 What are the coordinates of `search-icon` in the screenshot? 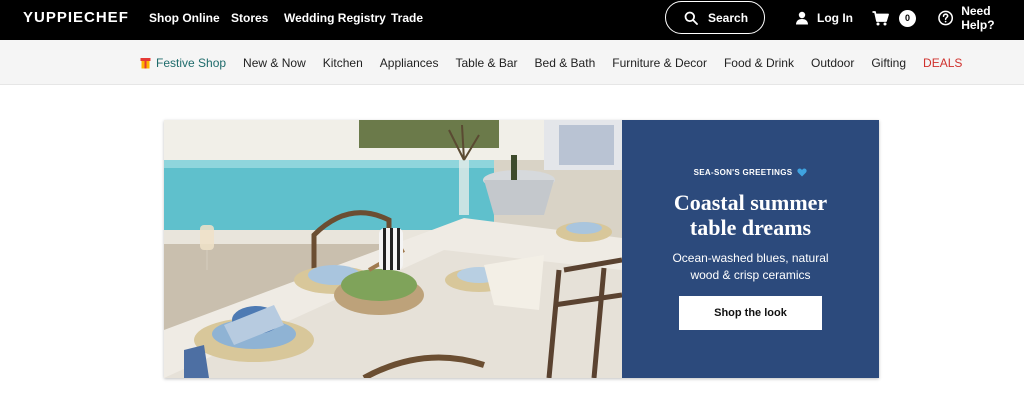 It's located at (691, 18).